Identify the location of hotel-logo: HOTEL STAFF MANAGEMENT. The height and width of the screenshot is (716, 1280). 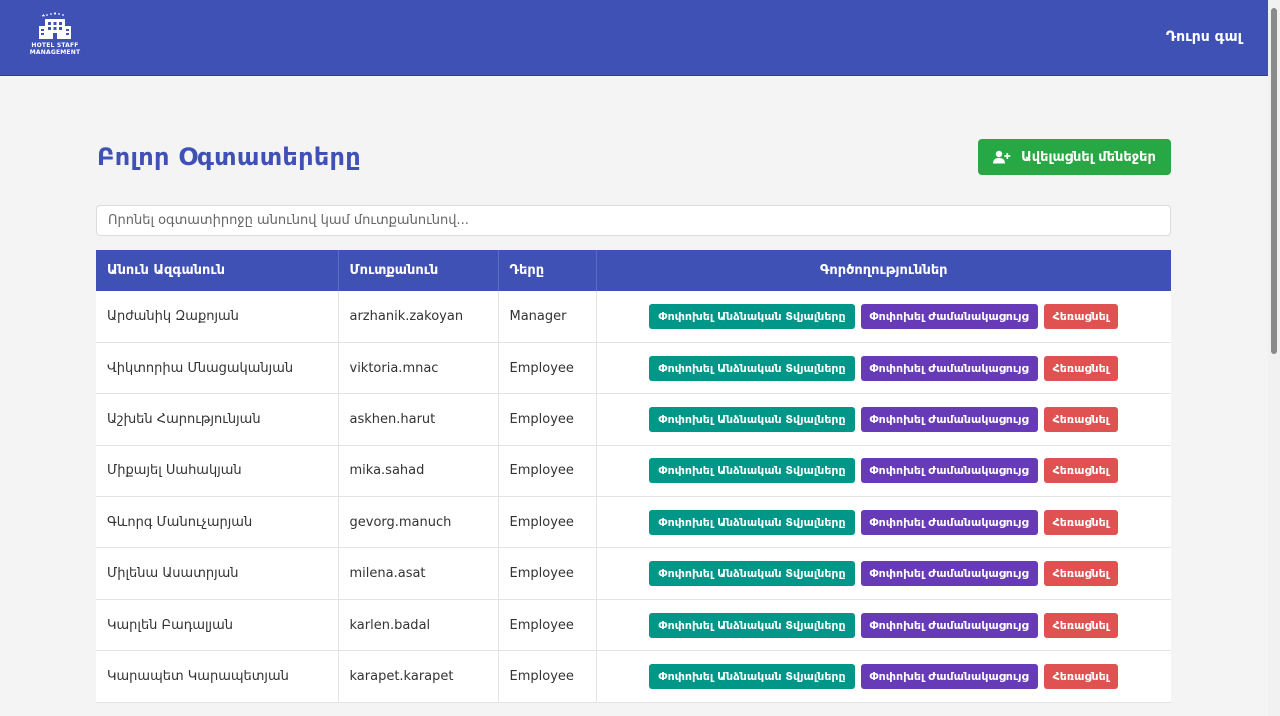
(55, 38).